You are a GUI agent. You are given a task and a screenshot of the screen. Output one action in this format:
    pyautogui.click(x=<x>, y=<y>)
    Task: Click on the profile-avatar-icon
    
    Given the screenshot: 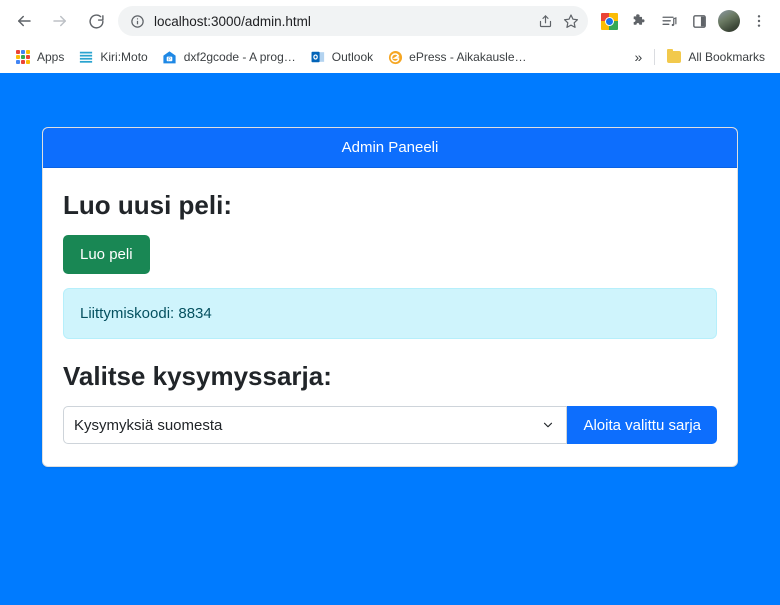 What is the action you would take?
    pyautogui.click(x=729, y=21)
    